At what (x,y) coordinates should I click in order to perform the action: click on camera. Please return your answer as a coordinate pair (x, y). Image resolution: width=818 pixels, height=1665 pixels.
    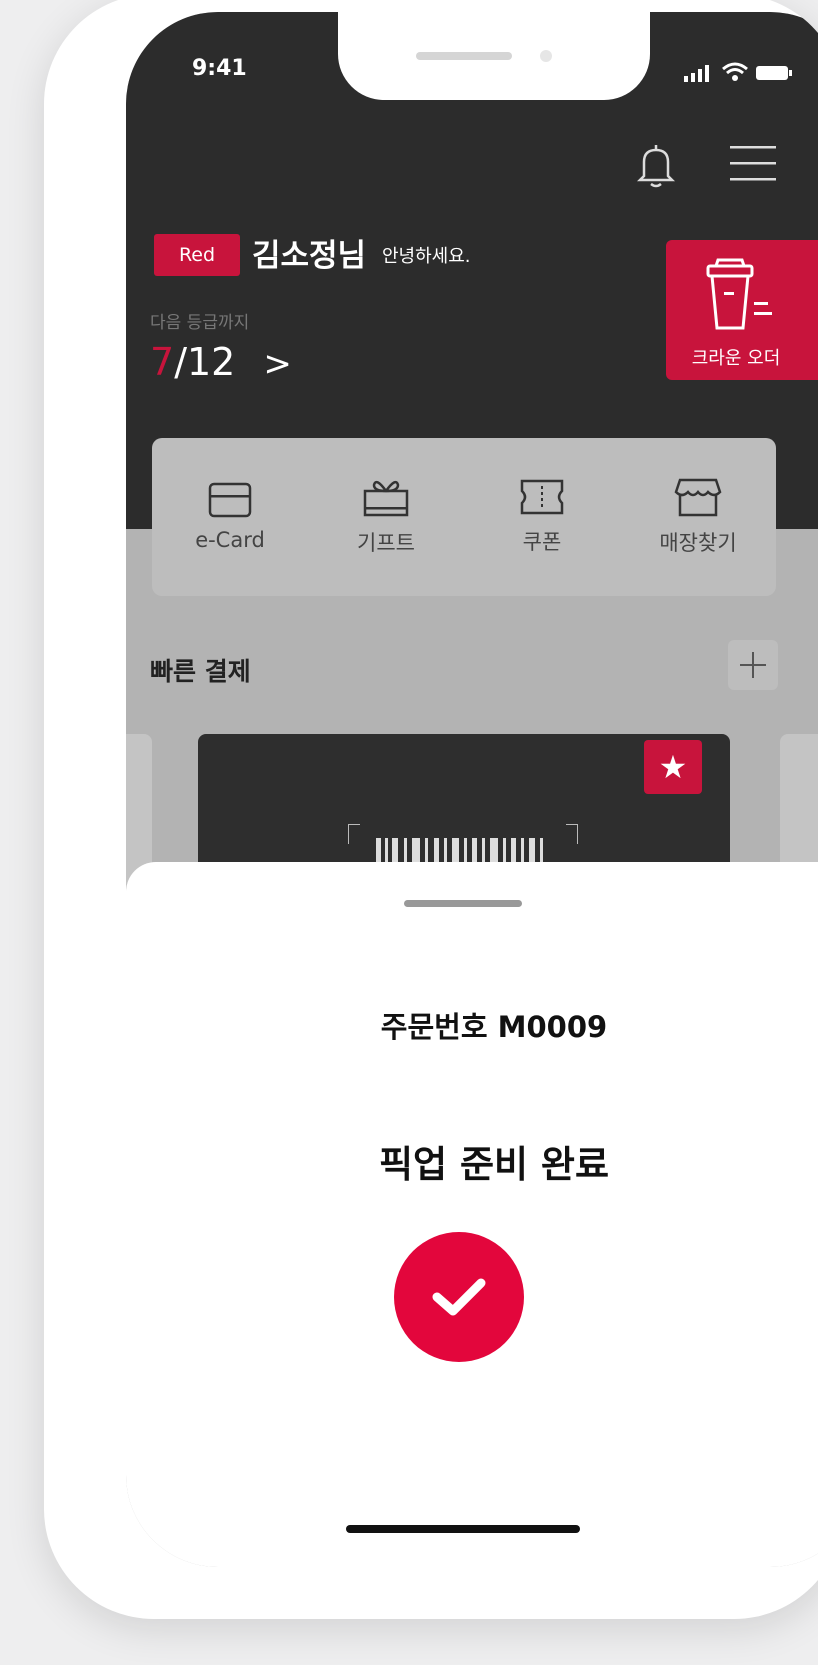
    Looking at the image, I should click on (546, 56).